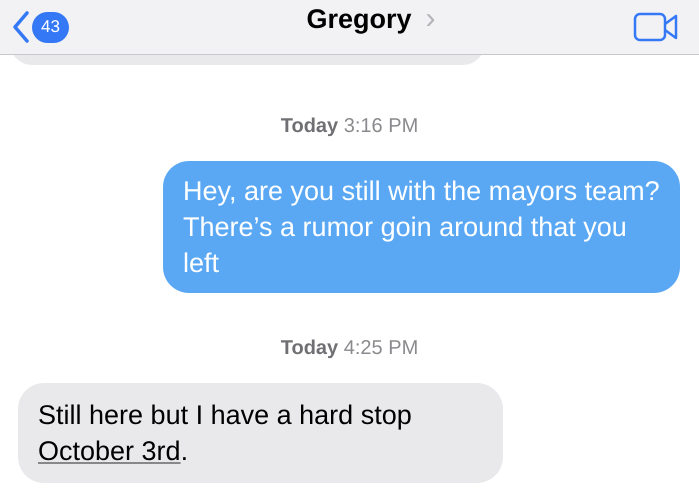 The height and width of the screenshot is (500, 699). What do you see at coordinates (430, 19) in the screenshot?
I see `chevron-icon: ›` at bounding box center [430, 19].